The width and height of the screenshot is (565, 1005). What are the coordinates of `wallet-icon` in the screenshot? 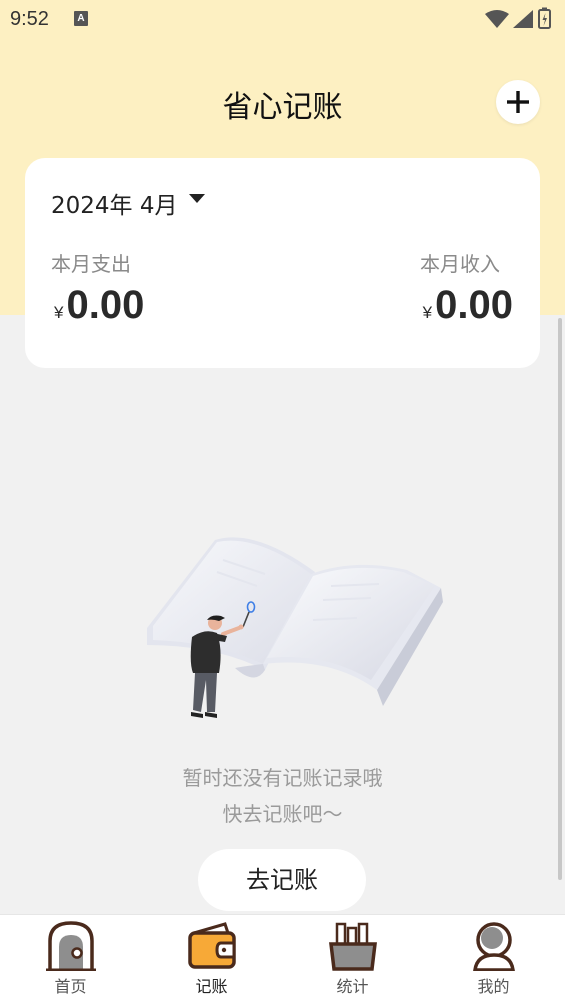 It's located at (212, 945).